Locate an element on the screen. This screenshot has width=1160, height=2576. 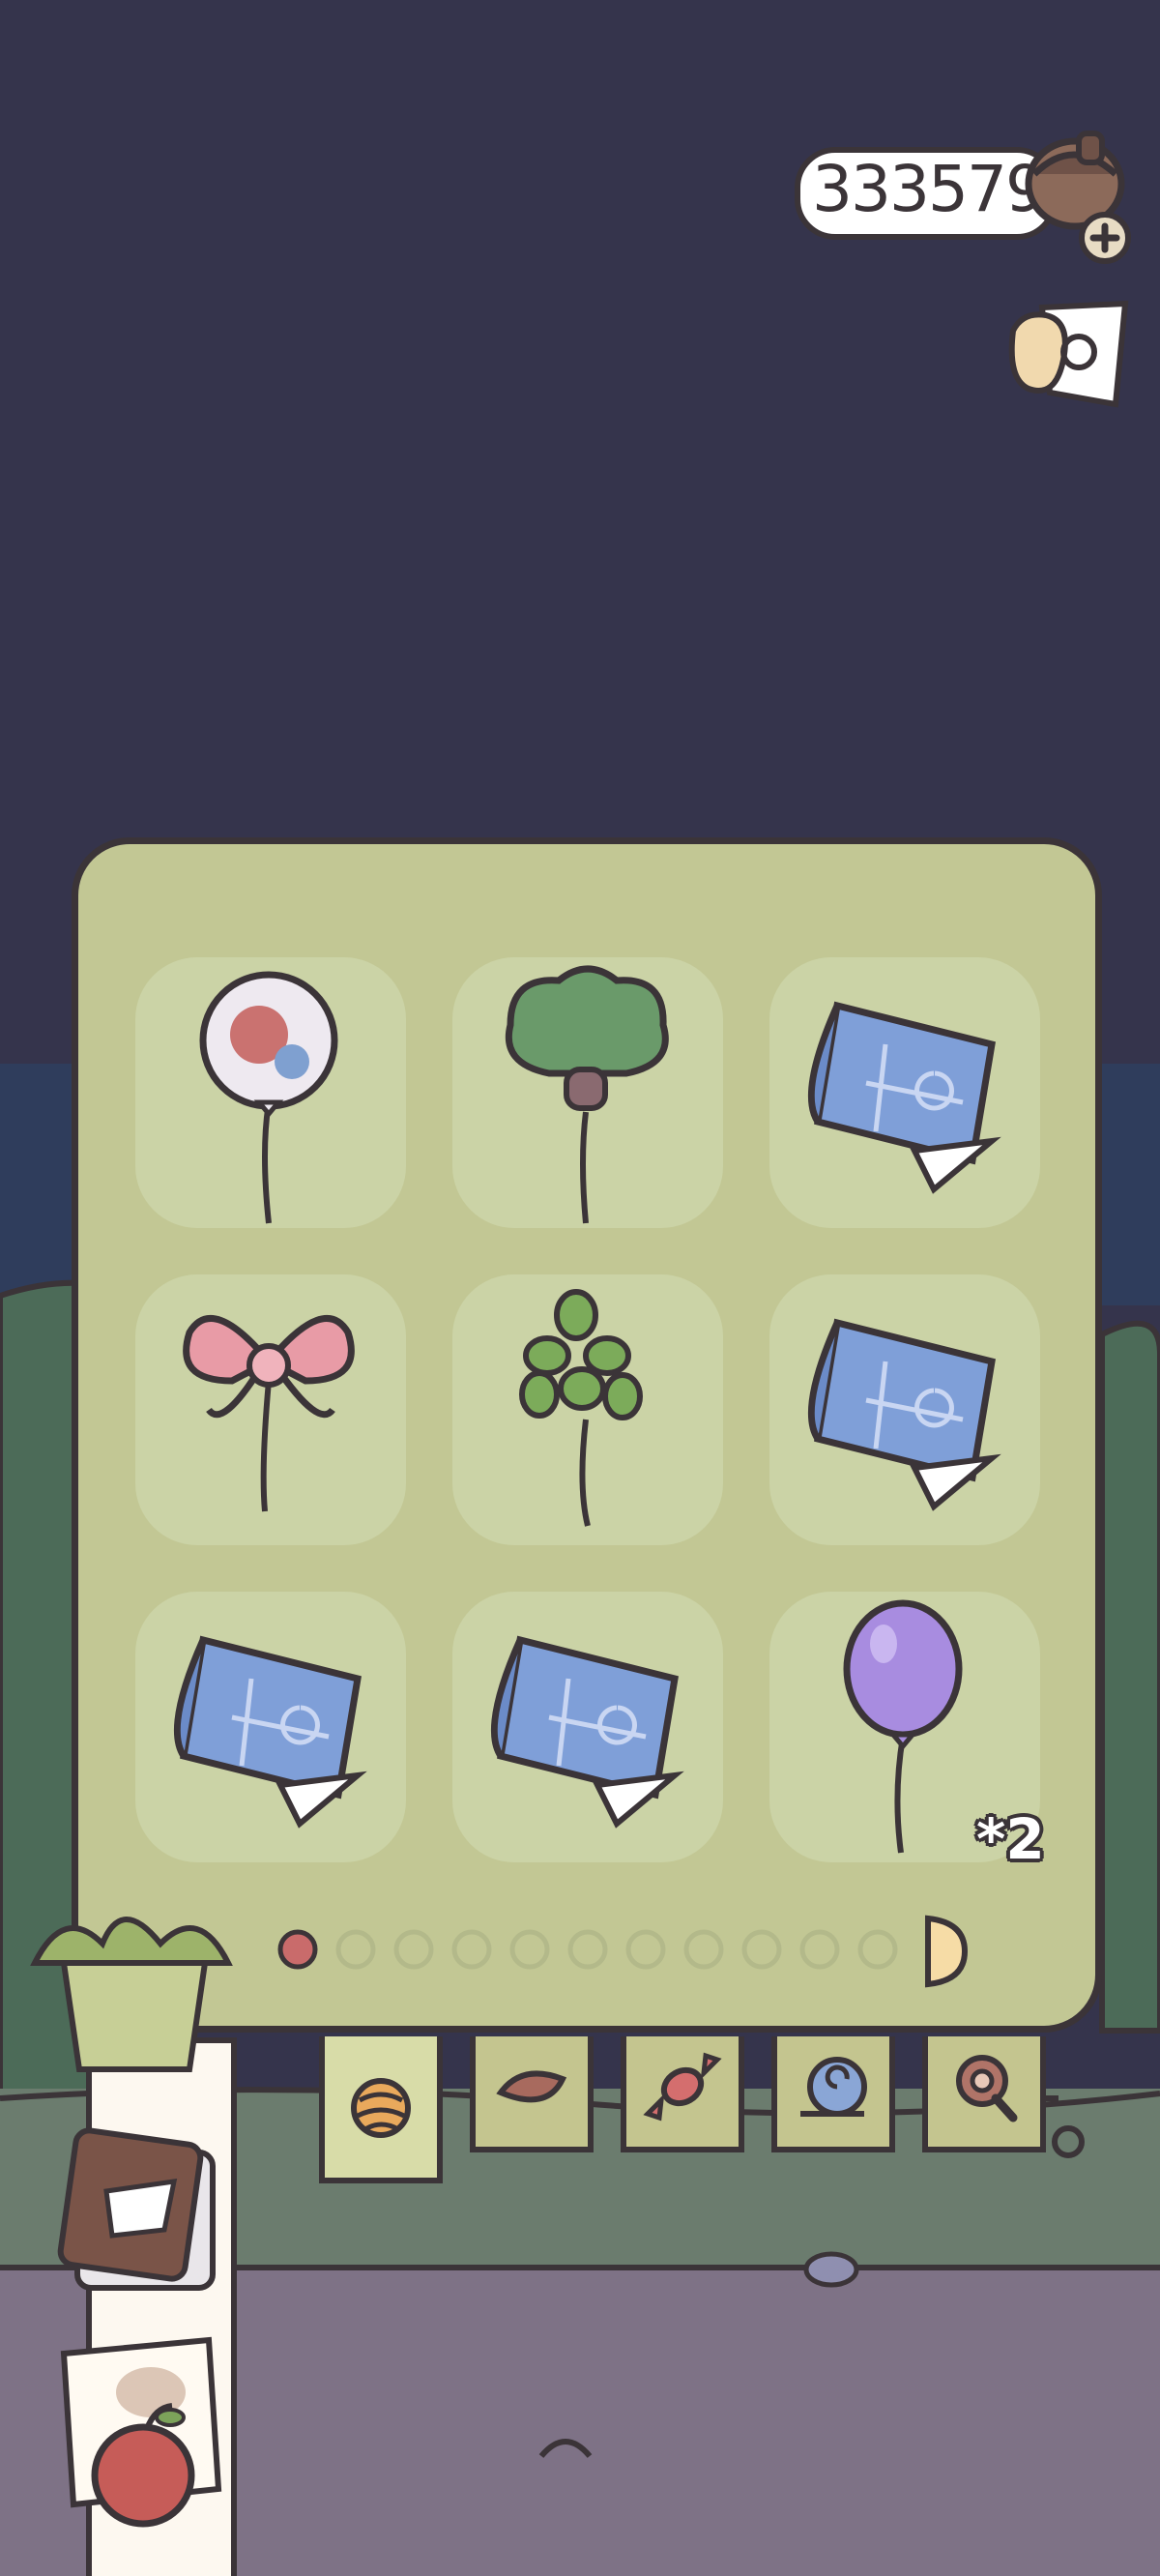
photo-apple-icon is located at coordinates (155, 2431).